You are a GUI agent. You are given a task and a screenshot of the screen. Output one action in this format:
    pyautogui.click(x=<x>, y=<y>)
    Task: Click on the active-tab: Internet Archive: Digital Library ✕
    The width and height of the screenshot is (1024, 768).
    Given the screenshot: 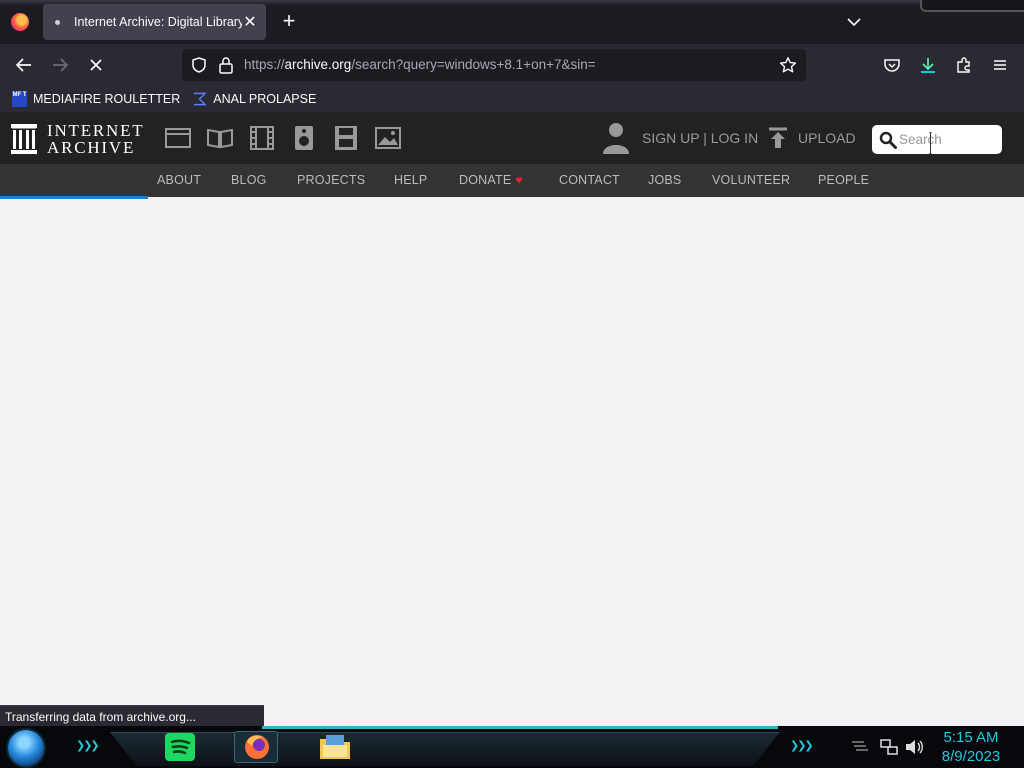 What is the action you would take?
    pyautogui.click(x=154, y=22)
    